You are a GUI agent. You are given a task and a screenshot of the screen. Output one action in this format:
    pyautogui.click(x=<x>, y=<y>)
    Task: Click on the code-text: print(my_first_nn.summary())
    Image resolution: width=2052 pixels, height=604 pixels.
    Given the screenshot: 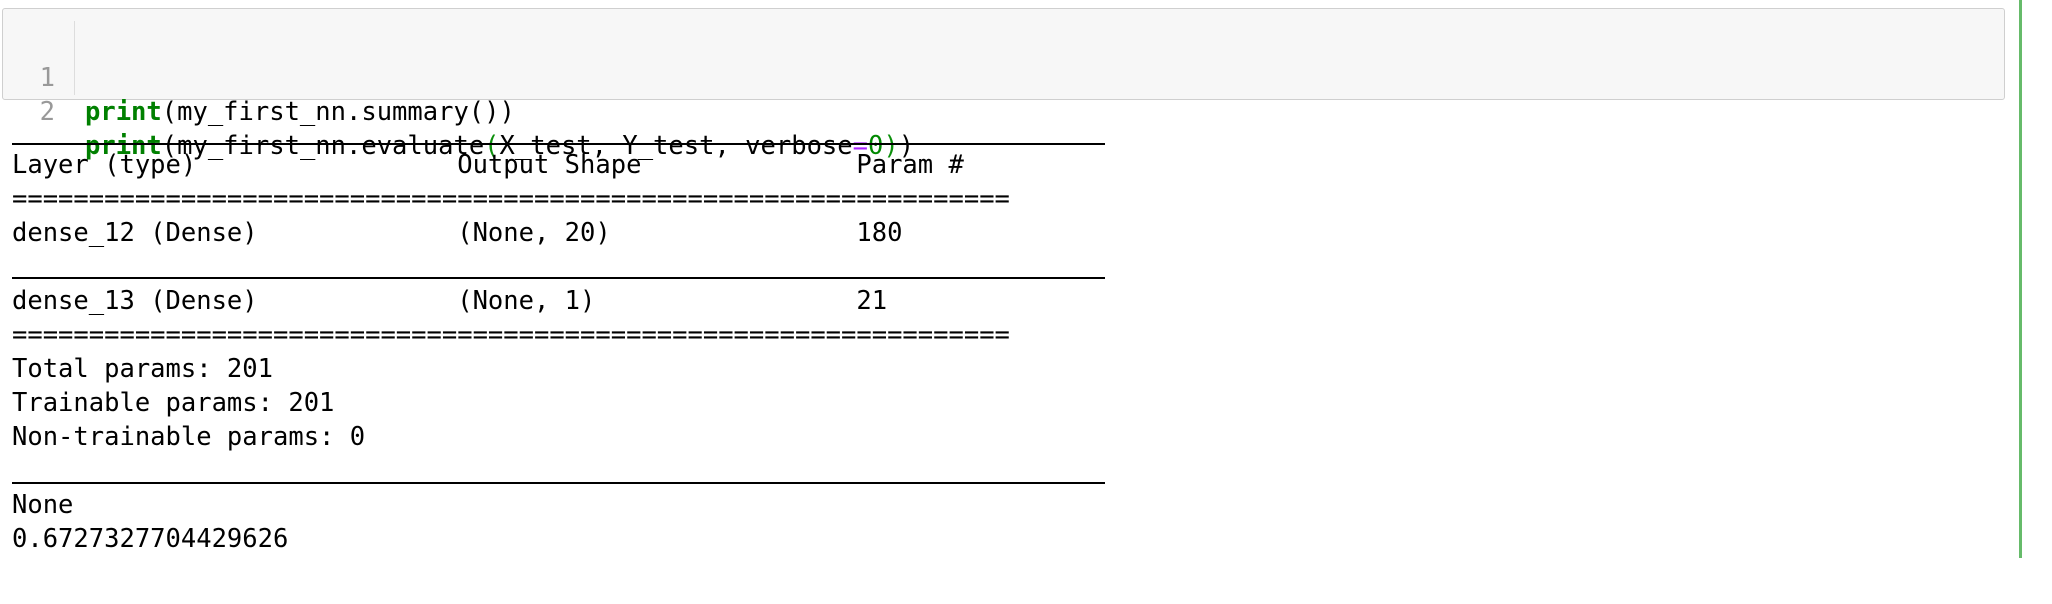 What is the action you would take?
    pyautogui.click(x=300, y=112)
    